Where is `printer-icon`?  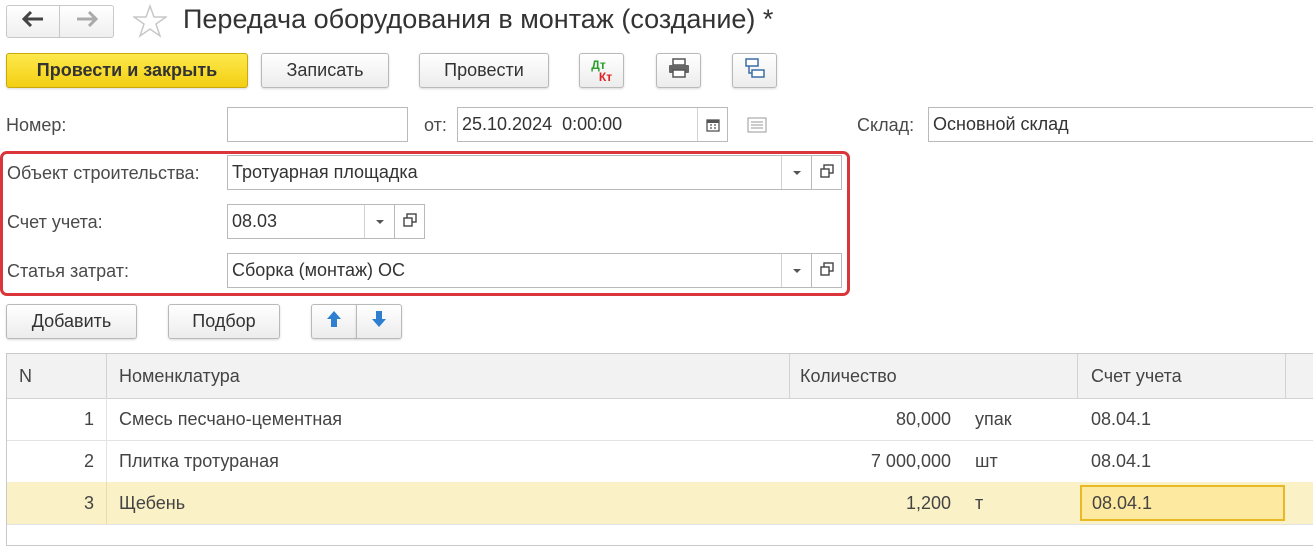 printer-icon is located at coordinates (679, 70).